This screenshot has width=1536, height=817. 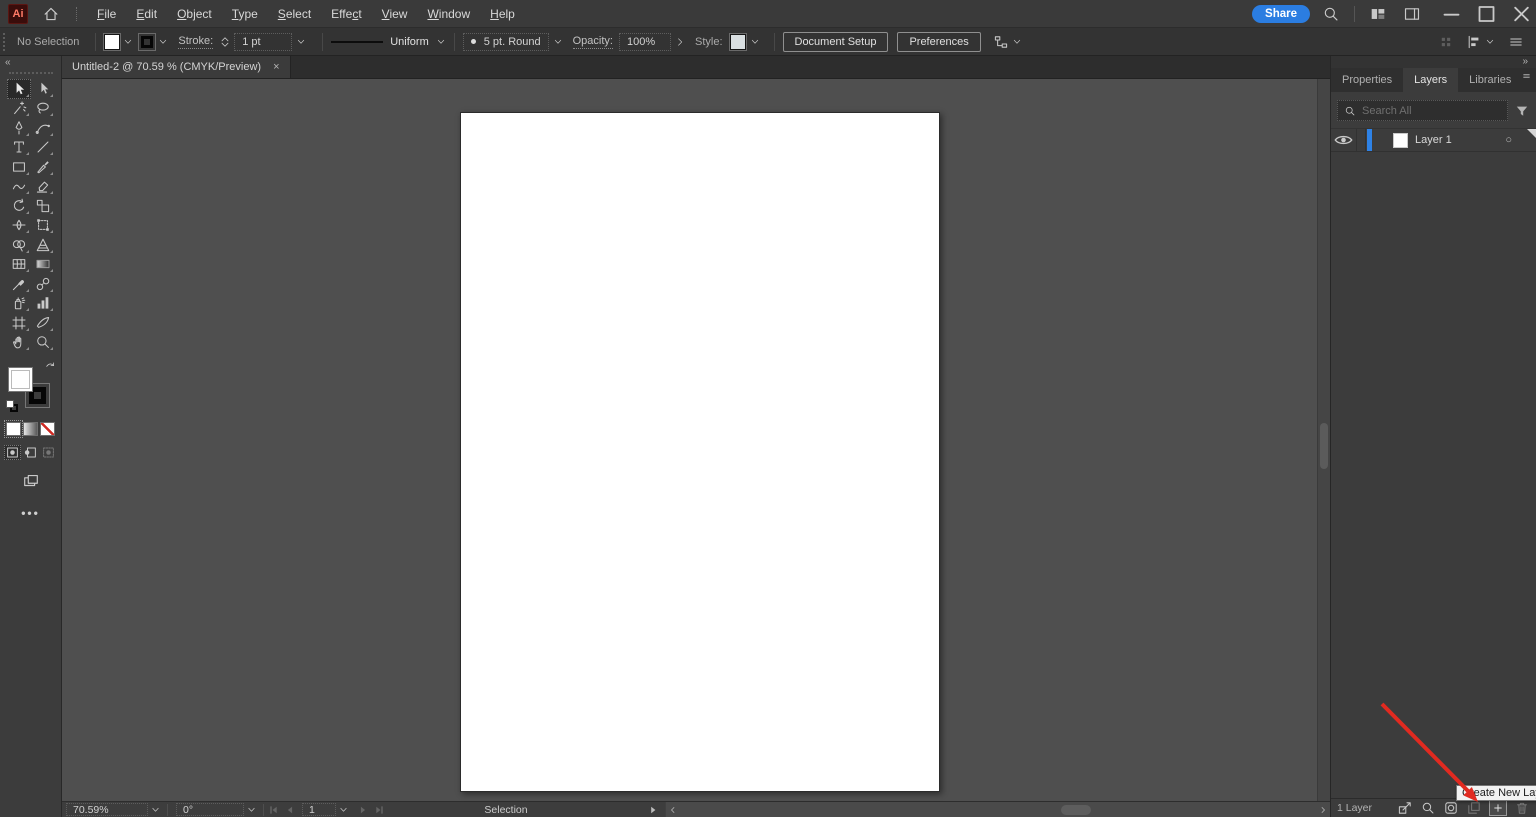 I want to click on fill-dropdown-icon, so click(x=128, y=42).